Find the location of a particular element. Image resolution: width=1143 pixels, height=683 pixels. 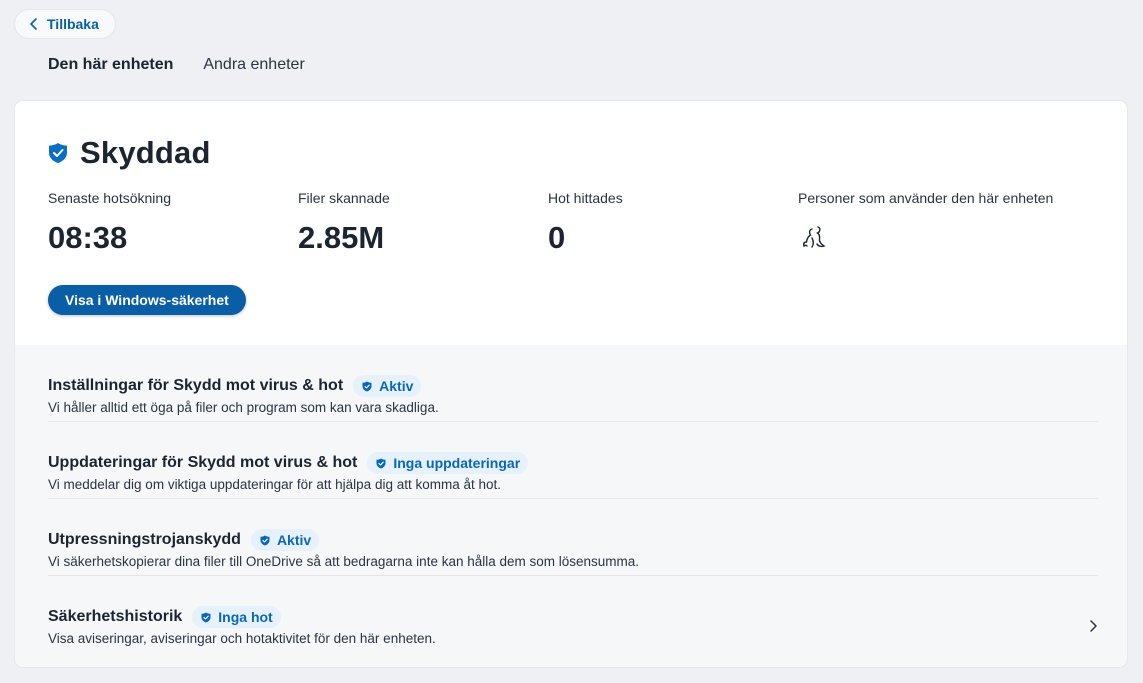

stat-value: 2.85M is located at coordinates (341, 237).